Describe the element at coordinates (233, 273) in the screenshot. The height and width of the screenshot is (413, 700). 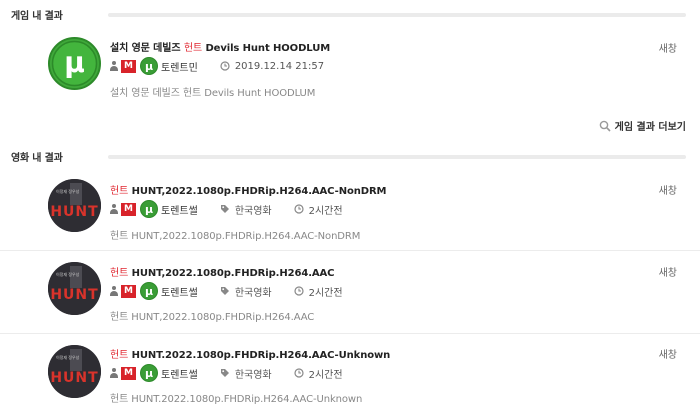
I see `title-text: HUNT,2022.1080p.FHDRip.H264.AAC` at that location.